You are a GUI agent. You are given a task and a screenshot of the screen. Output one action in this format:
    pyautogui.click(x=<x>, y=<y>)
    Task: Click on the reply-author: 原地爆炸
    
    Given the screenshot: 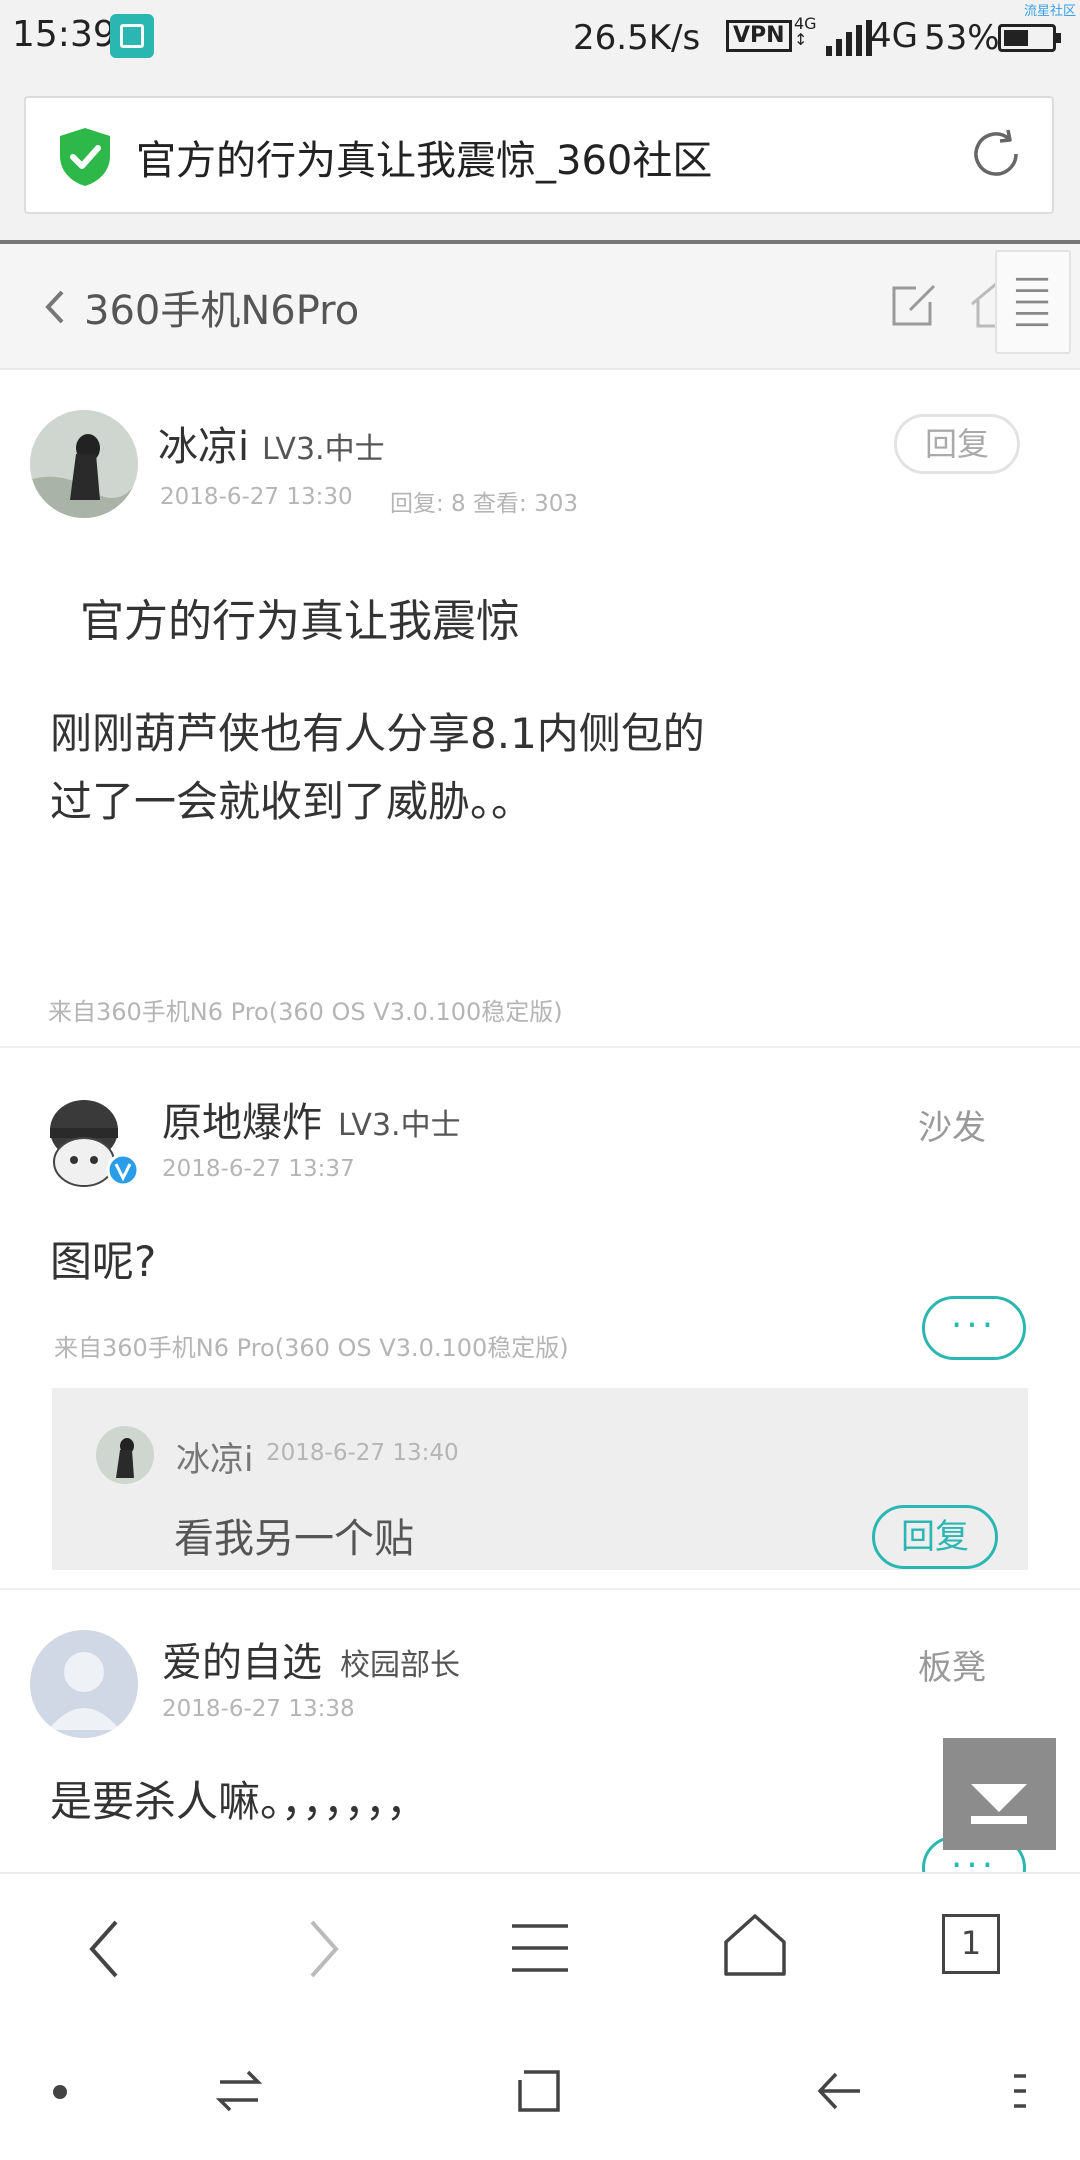 What is the action you would take?
    pyautogui.click(x=242, y=1119)
    